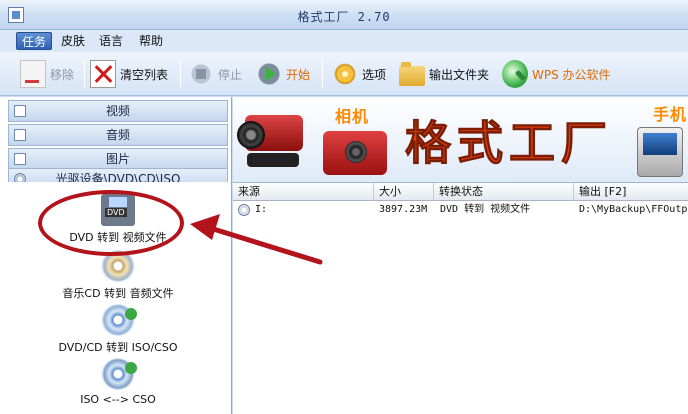  Describe the element at coordinates (504, 192) in the screenshot. I see `col-status: 转换状态` at that location.